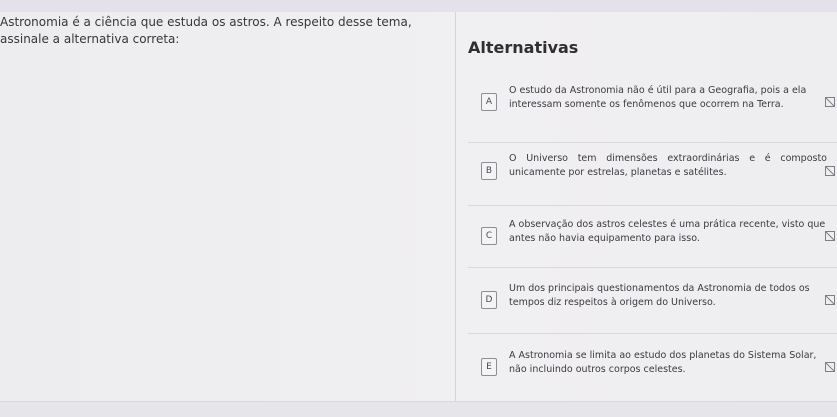  I want to click on bottom-band, so click(418, 409).